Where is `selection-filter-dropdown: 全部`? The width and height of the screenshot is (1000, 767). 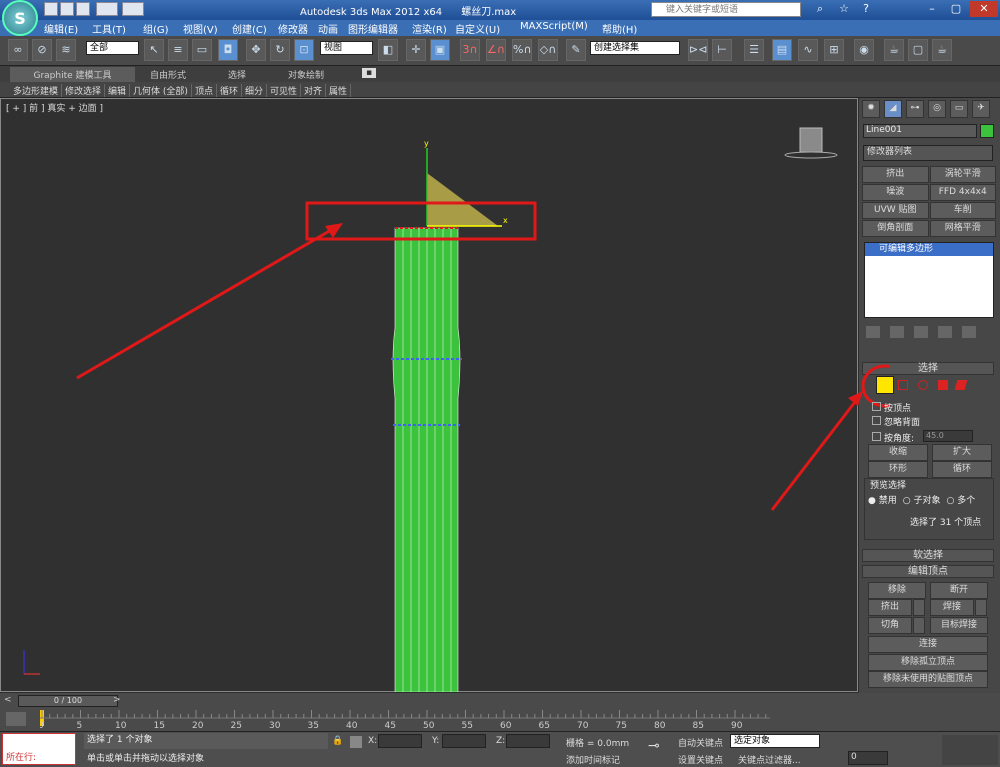 selection-filter-dropdown: 全部 is located at coordinates (112, 48).